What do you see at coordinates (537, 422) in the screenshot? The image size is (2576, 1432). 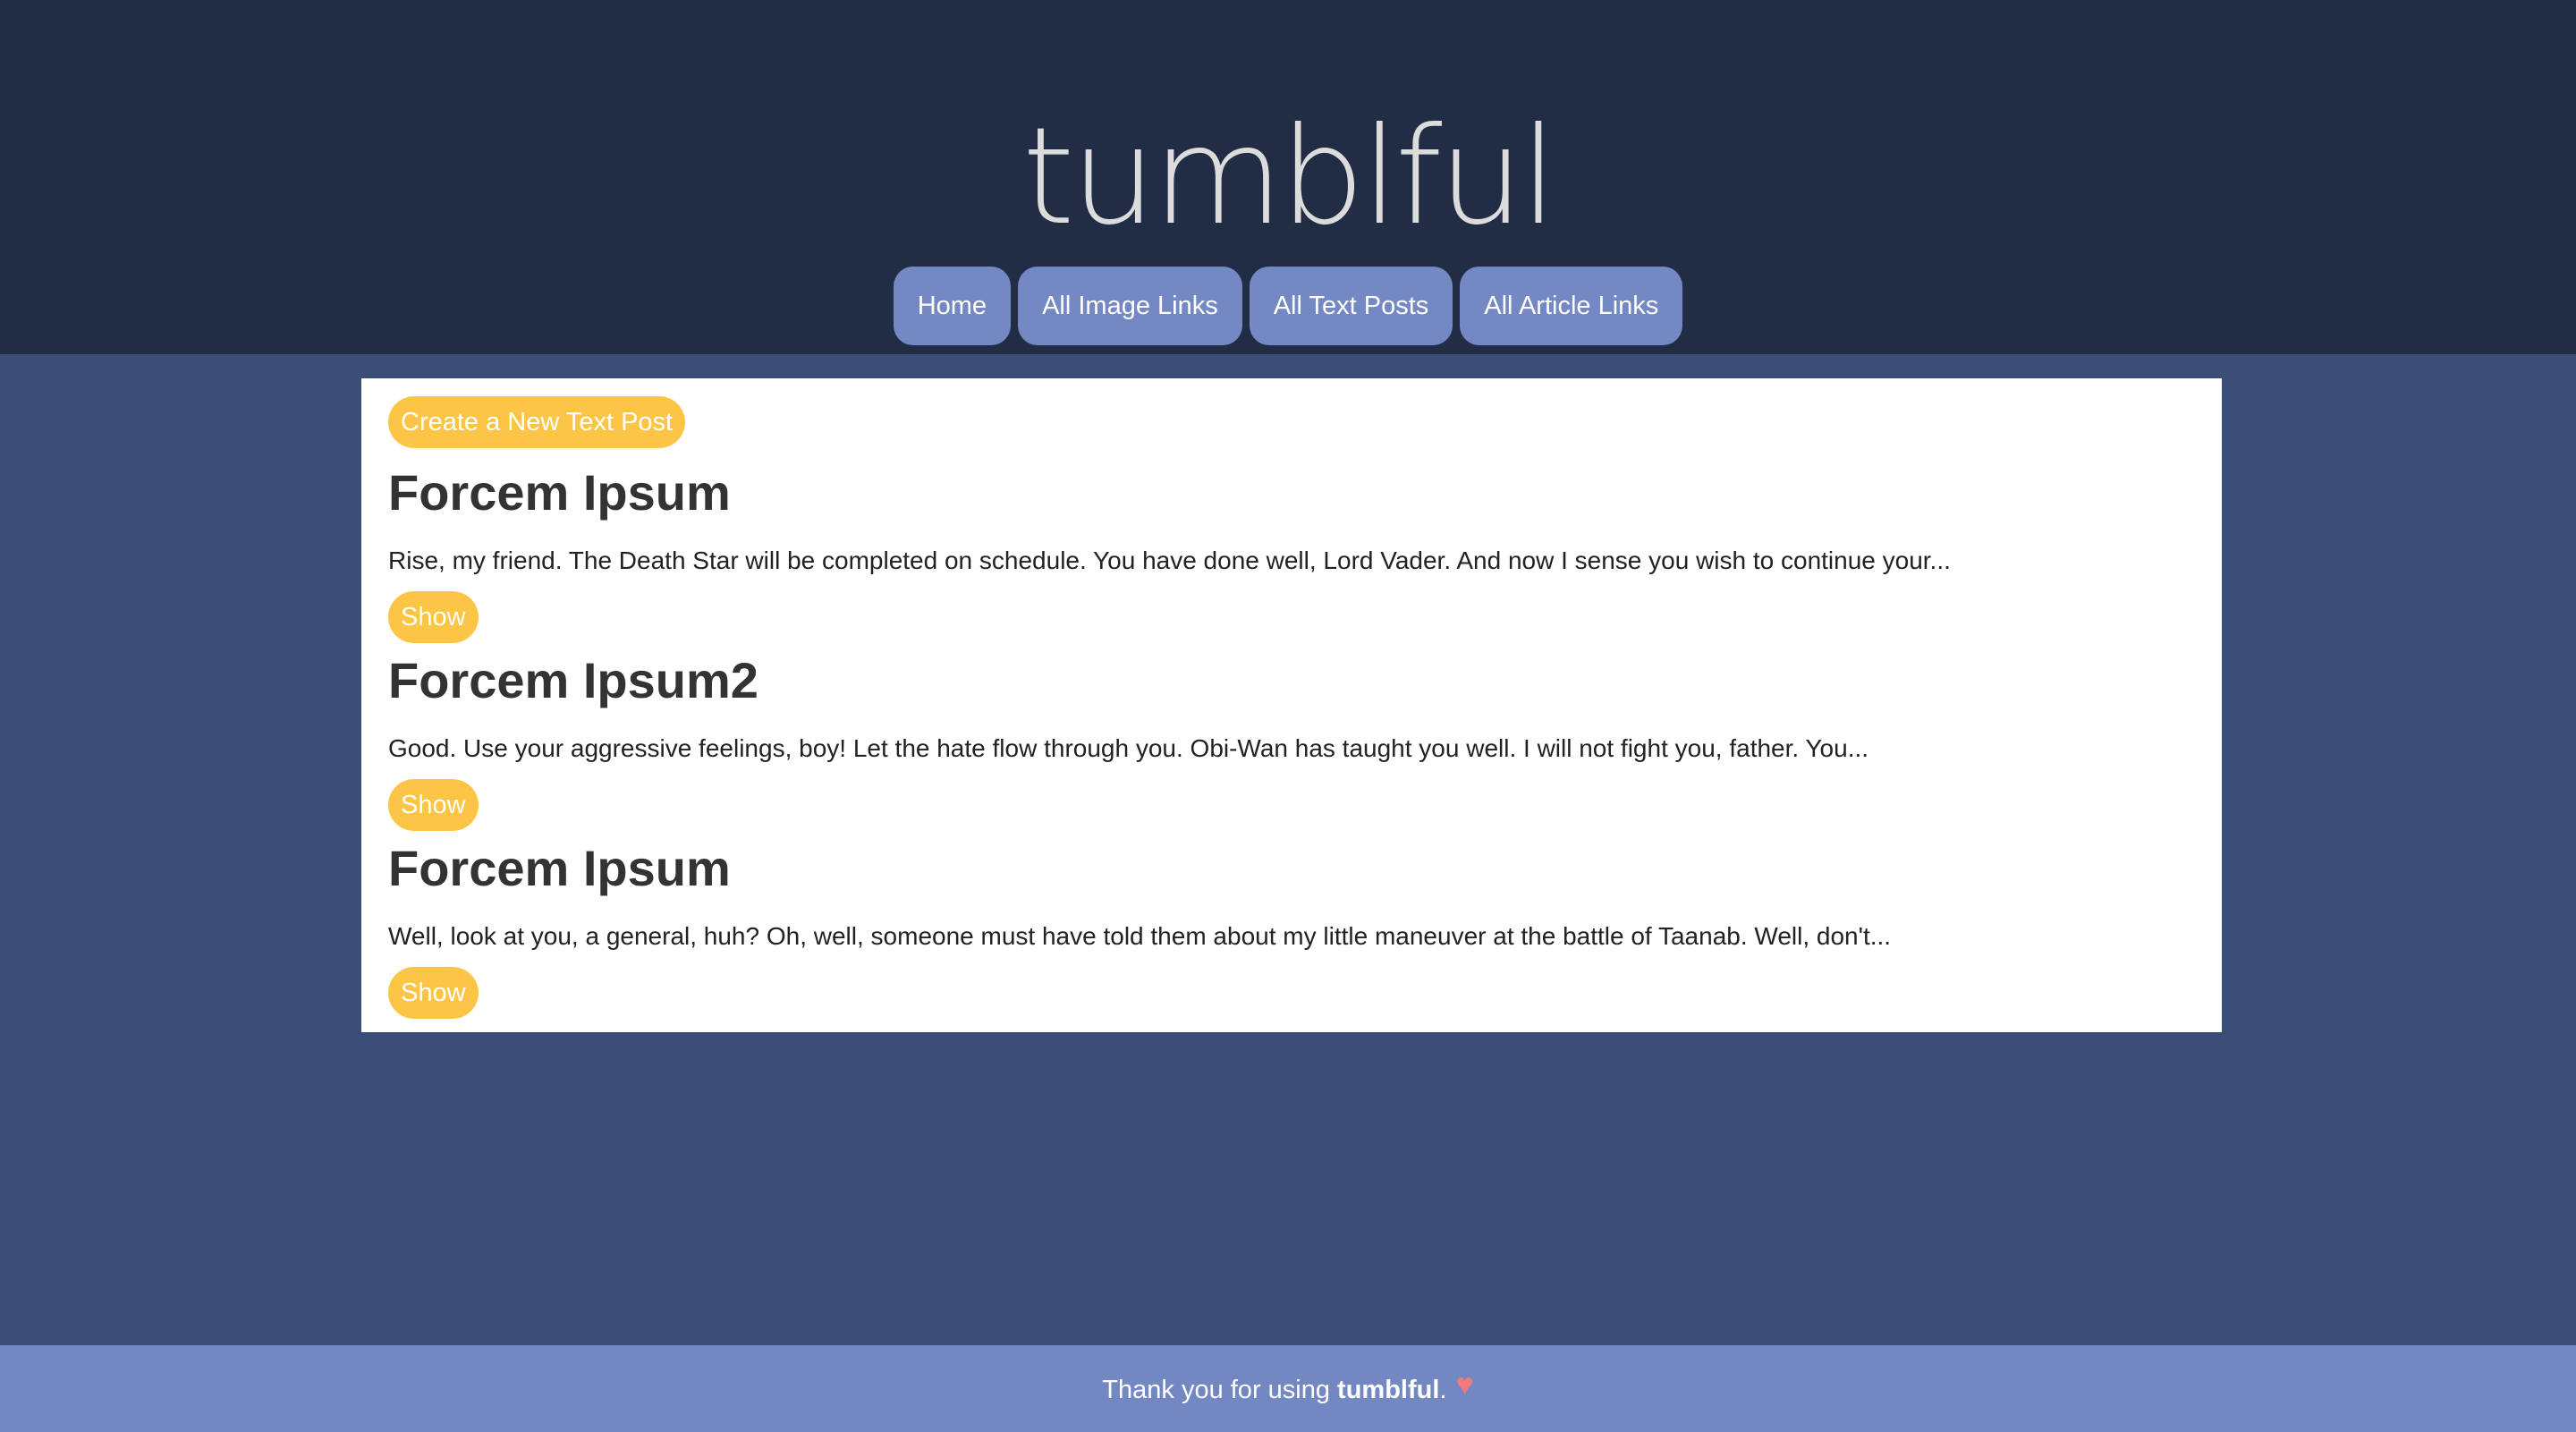 I see `create-text-post-button: Create a New Text Post` at bounding box center [537, 422].